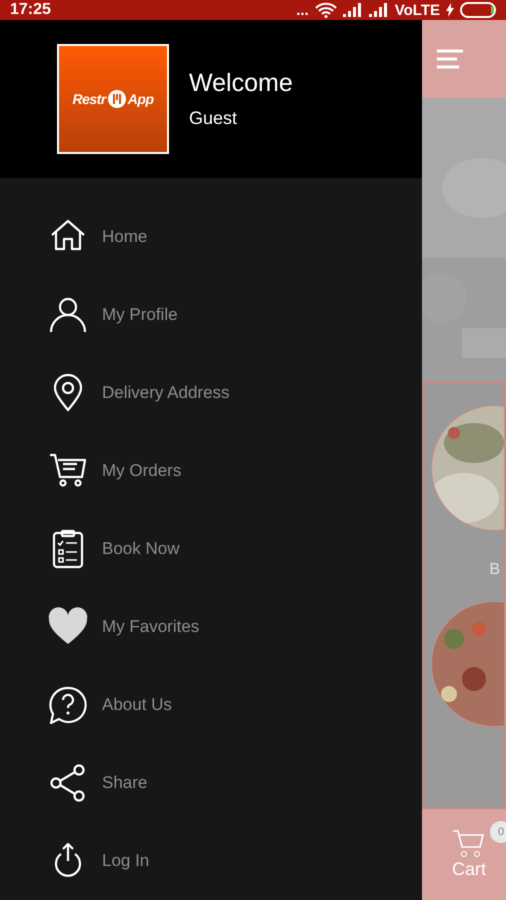 This screenshot has width=506, height=900. Describe the element at coordinates (30, 10) in the screenshot. I see `clock-time: 17:25` at that location.